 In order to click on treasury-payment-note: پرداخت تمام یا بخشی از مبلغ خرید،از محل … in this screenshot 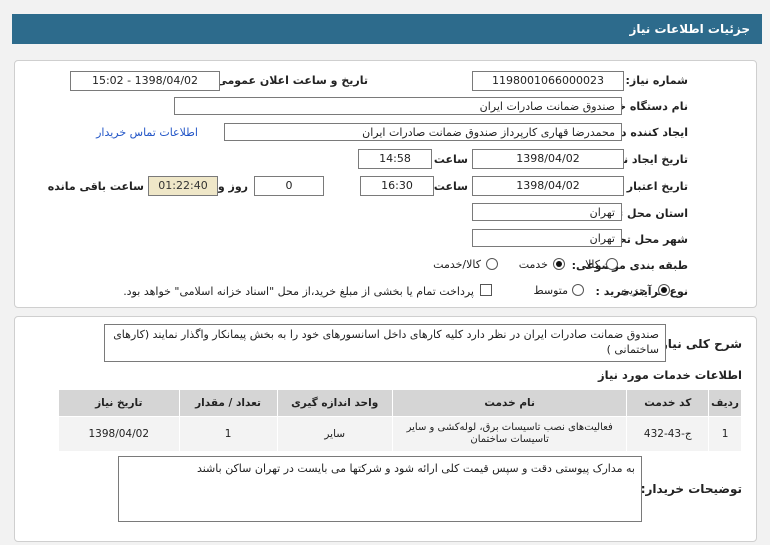, I will do `click(298, 291)`.